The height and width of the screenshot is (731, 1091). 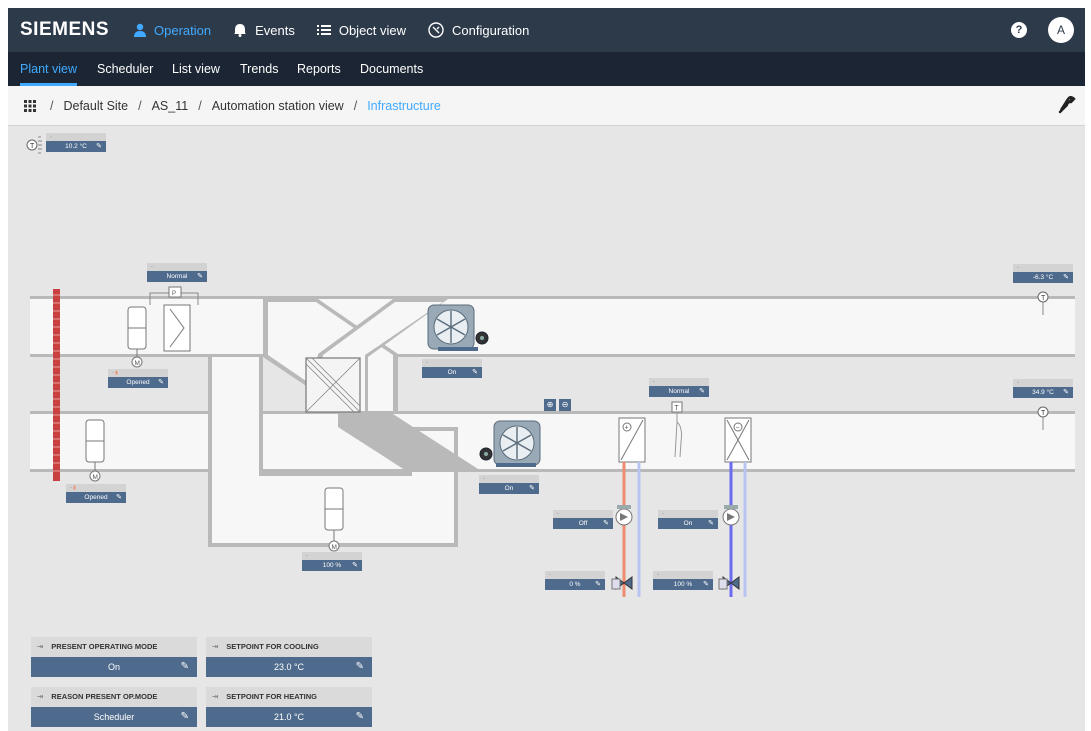 What do you see at coordinates (624, 515) in the screenshot?
I see `heating-pump` at bounding box center [624, 515].